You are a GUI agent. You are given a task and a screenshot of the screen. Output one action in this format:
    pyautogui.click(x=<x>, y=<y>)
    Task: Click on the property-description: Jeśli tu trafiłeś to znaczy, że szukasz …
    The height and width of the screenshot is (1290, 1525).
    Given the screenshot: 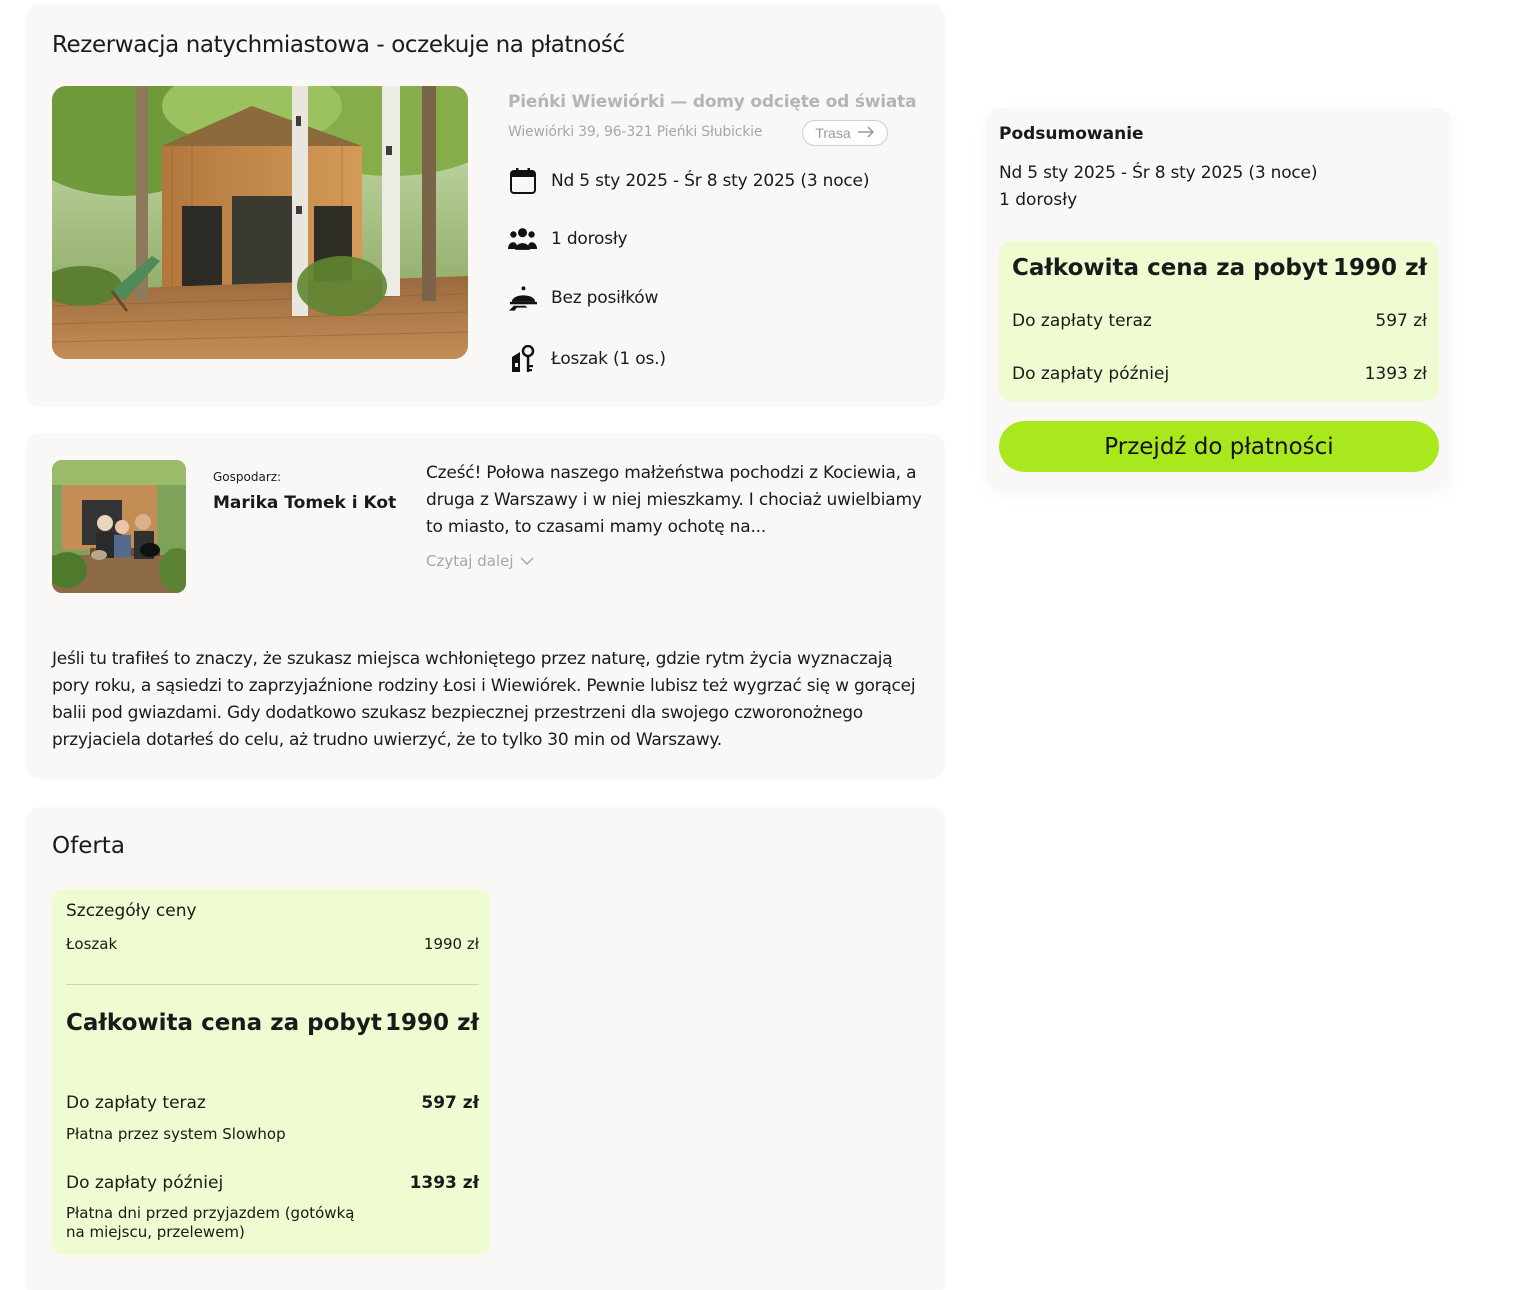 What is the action you would take?
    pyautogui.click(x=484, y=699)
    